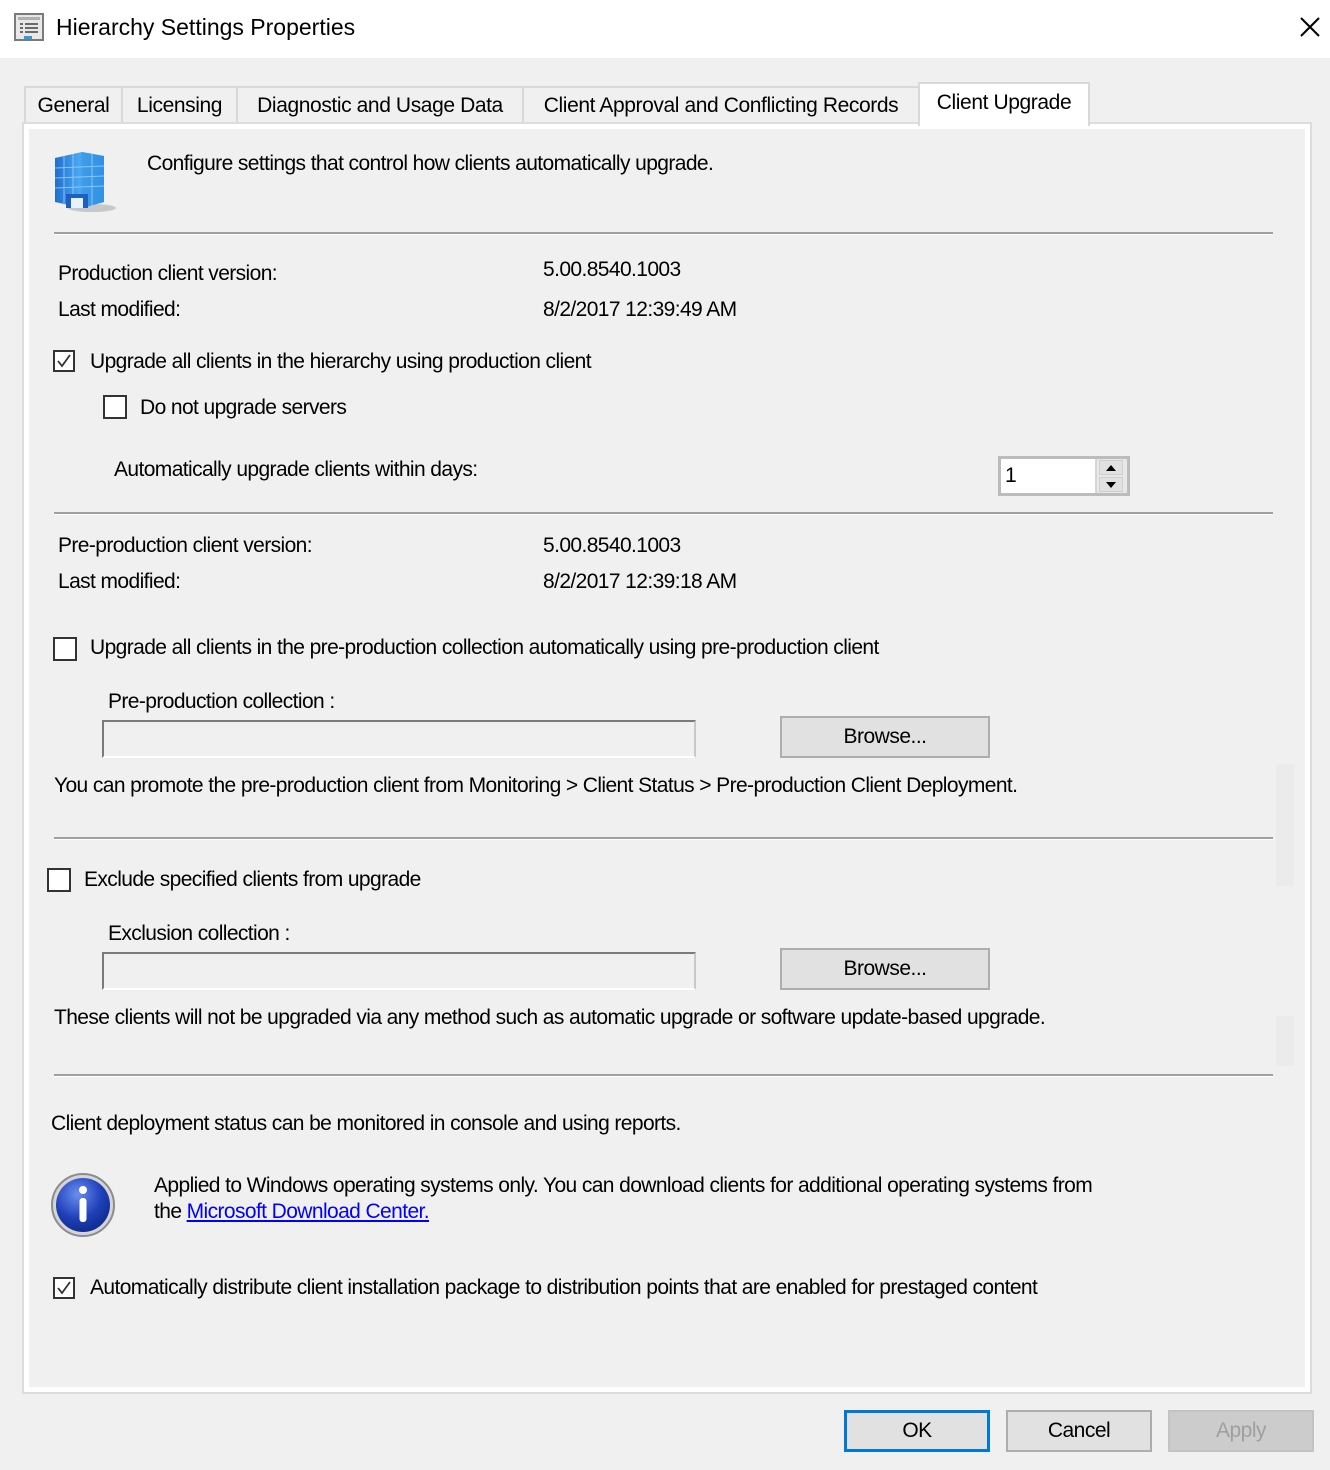 The width and height of the screenshot is (1330, 1470). I want to click on preproduction-version-value: 5.00.8540.1003, so click(612, 545).